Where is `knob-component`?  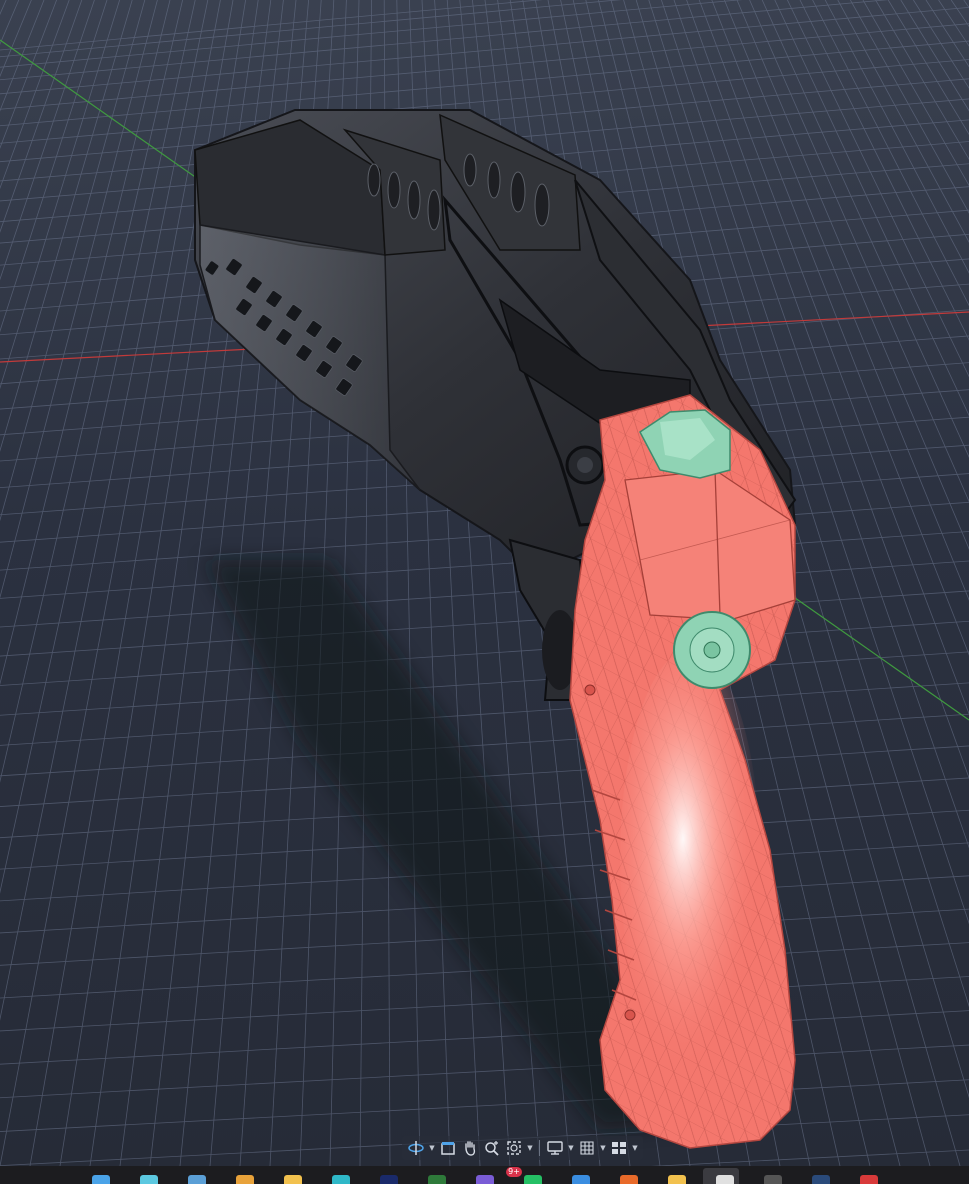 knob-component is located at coordinates (712, 650).